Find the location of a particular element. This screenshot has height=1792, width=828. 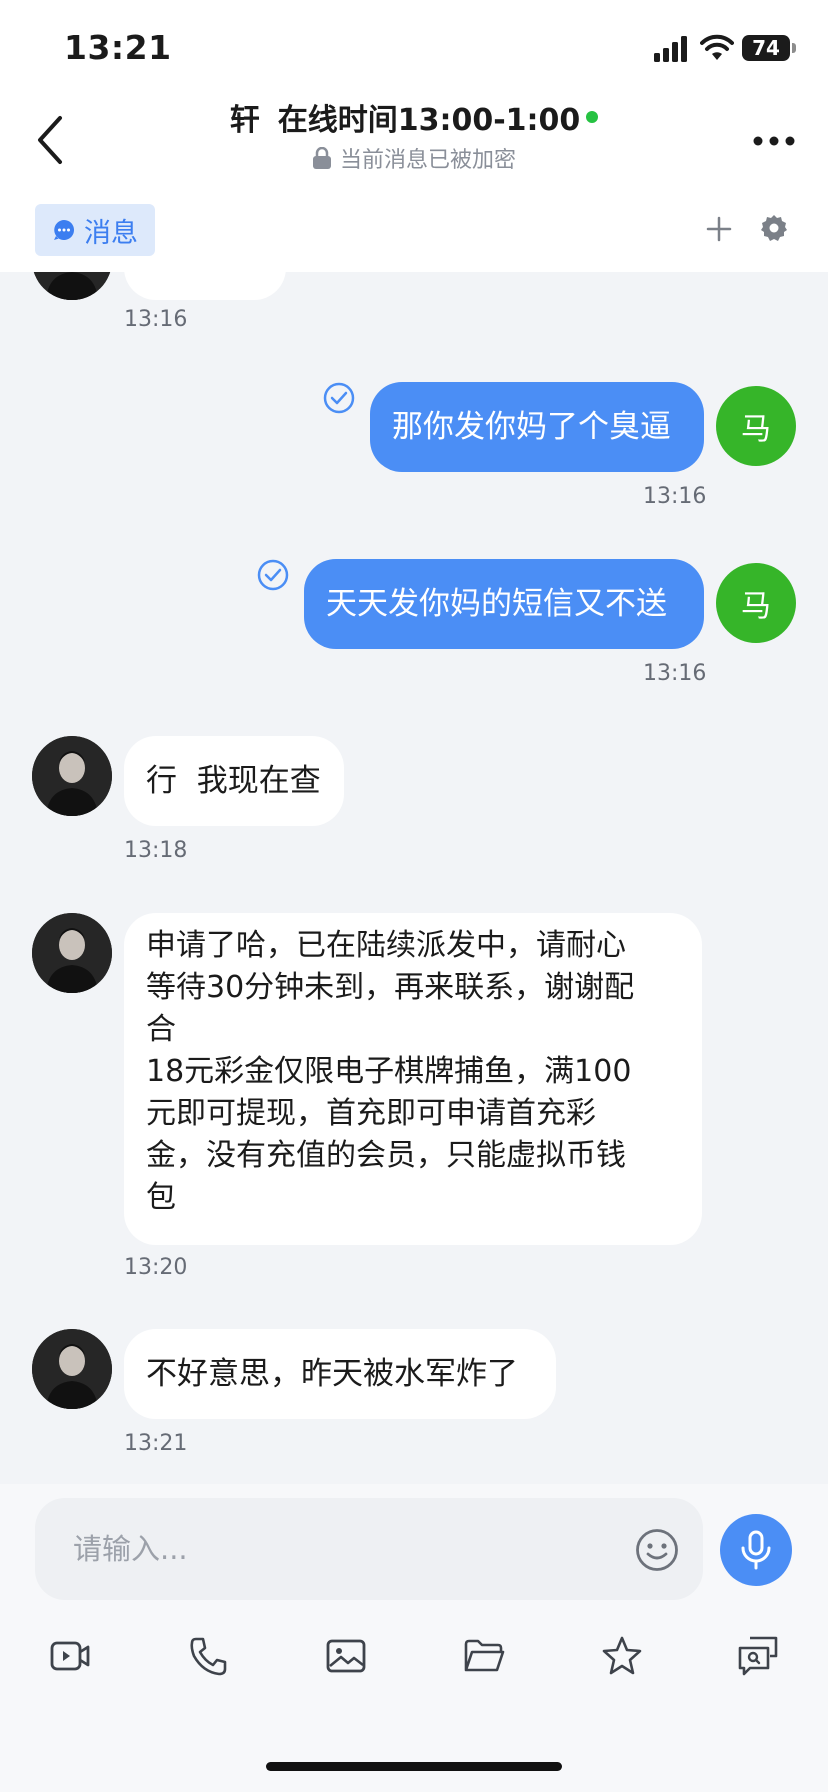

contact-title: 轩 在线时间13:00-1:00 is located at coordinates (414, 117).